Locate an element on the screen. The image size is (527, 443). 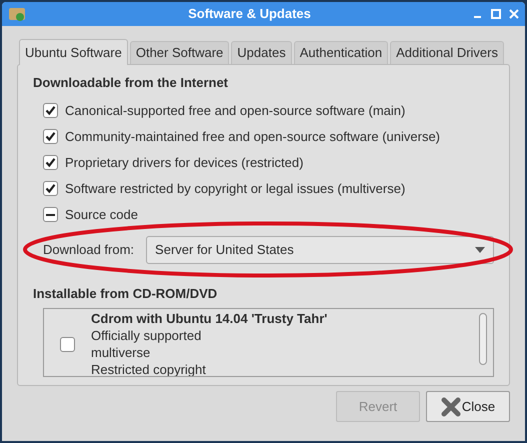
option-row: Software restricted by copyright or legal issues (multiverse) is located at coordinates (263, 189).